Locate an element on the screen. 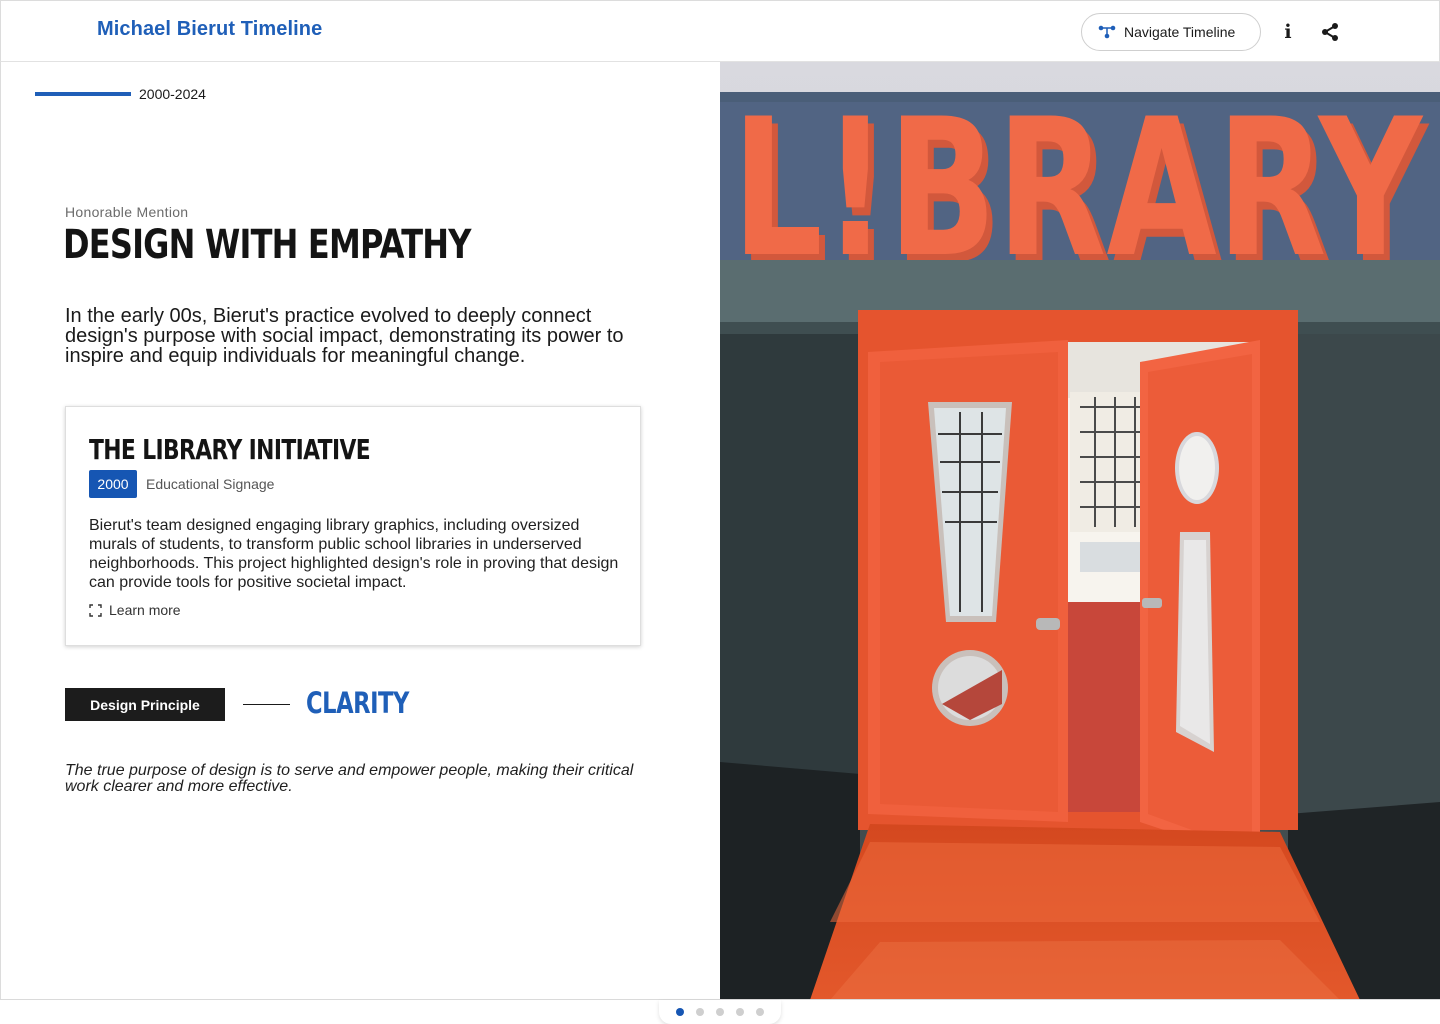 Image resolution: width=1440 pixels, height=1024 pixels. navigate-timeline-label: Navigate Timeline is located at coordinates (1180, 32).